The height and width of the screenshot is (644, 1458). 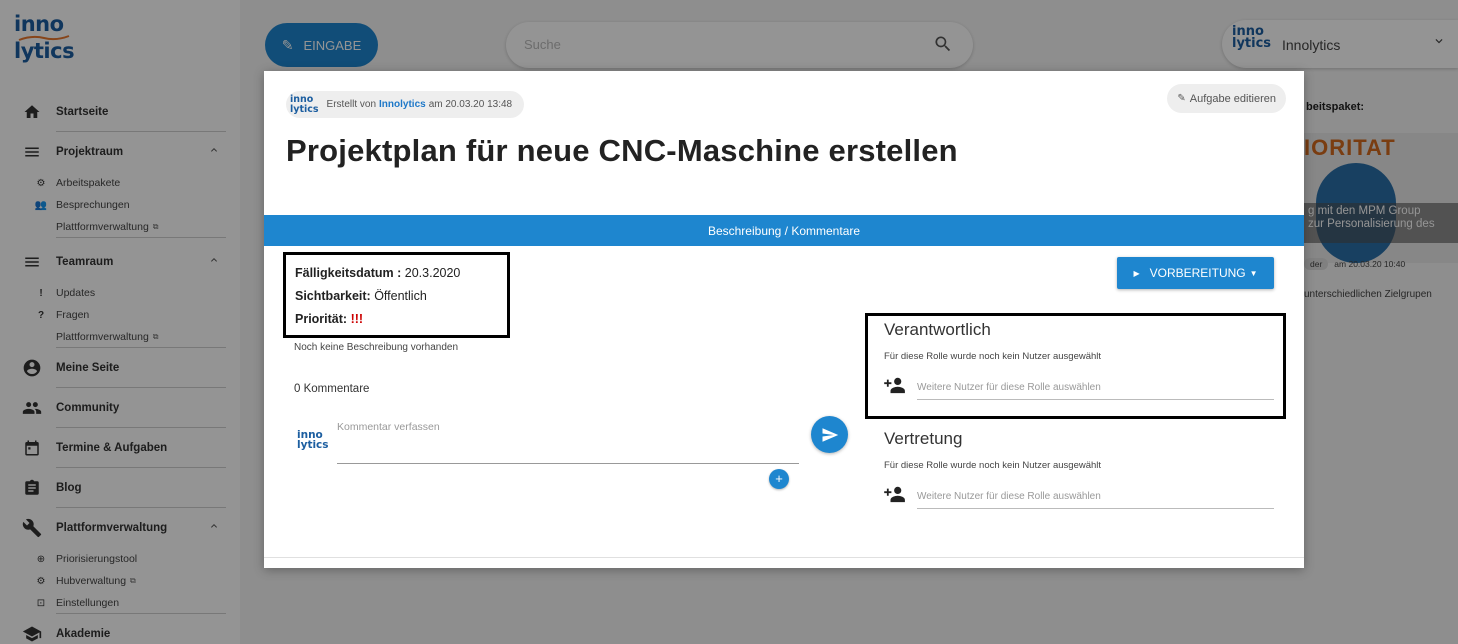 I want to click on comments-count: 0 Kommentare, so click(x=332, y=389).